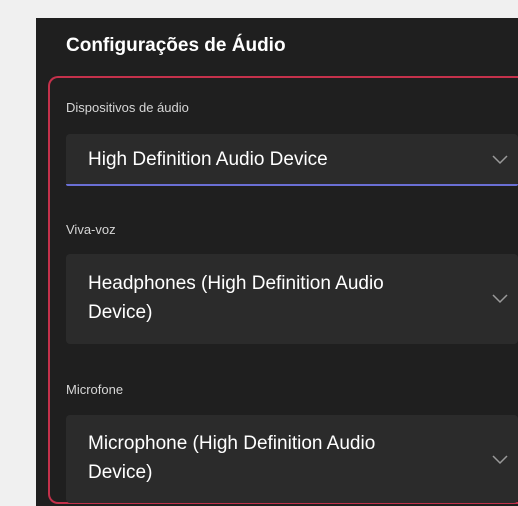  Describe the element at coordinates (91, 229) in the screenshot. I see `speaker-label: Viva-voz` at that location.